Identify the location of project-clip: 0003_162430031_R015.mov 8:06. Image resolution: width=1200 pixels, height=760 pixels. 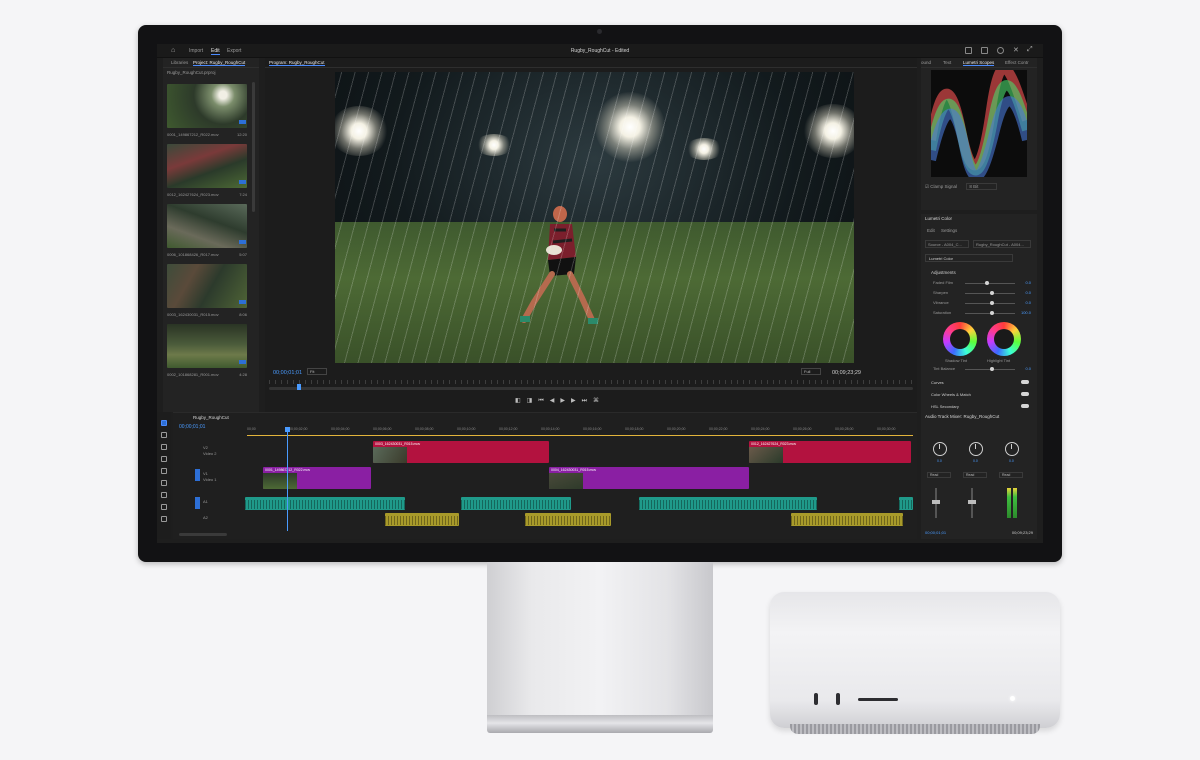
(207, 293).